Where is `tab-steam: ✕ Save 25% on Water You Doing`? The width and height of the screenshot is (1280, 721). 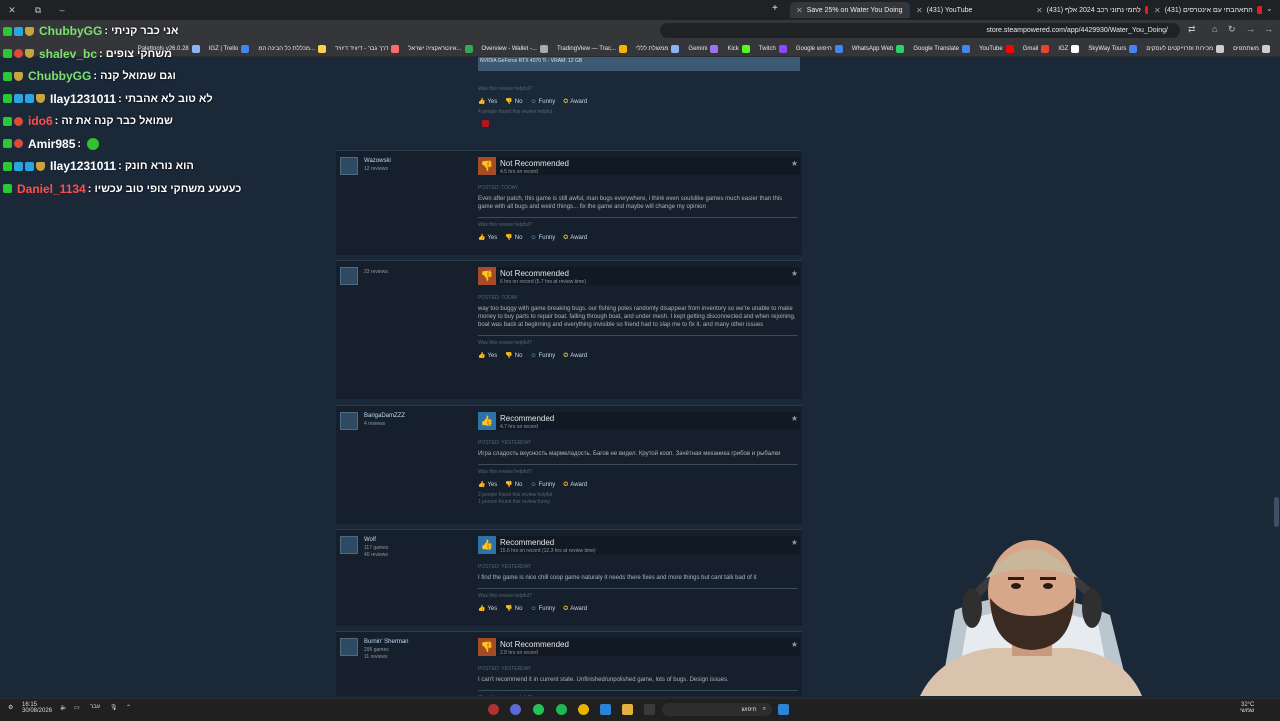 tab-steam: ✕ Save 25% on Water You Doing is located at coordinates (850, 10).